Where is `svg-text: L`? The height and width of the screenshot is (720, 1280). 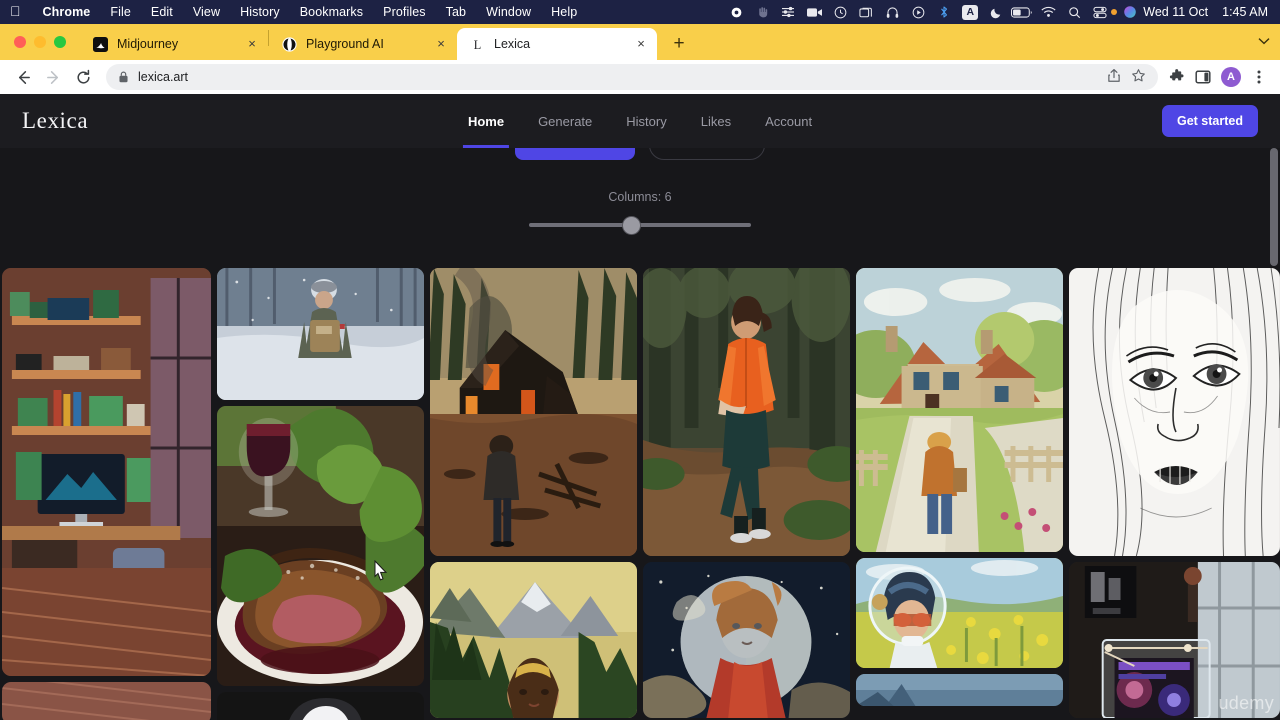
svg-text: L is located at coordinates (476, 45).